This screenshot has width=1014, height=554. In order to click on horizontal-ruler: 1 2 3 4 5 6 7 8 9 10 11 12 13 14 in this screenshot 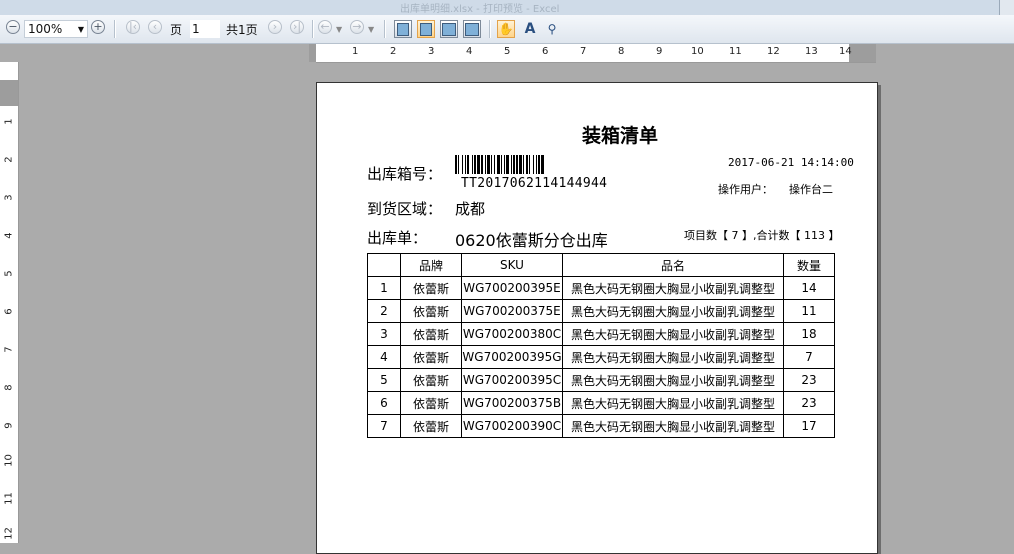, I will do `click(592, 53)`.